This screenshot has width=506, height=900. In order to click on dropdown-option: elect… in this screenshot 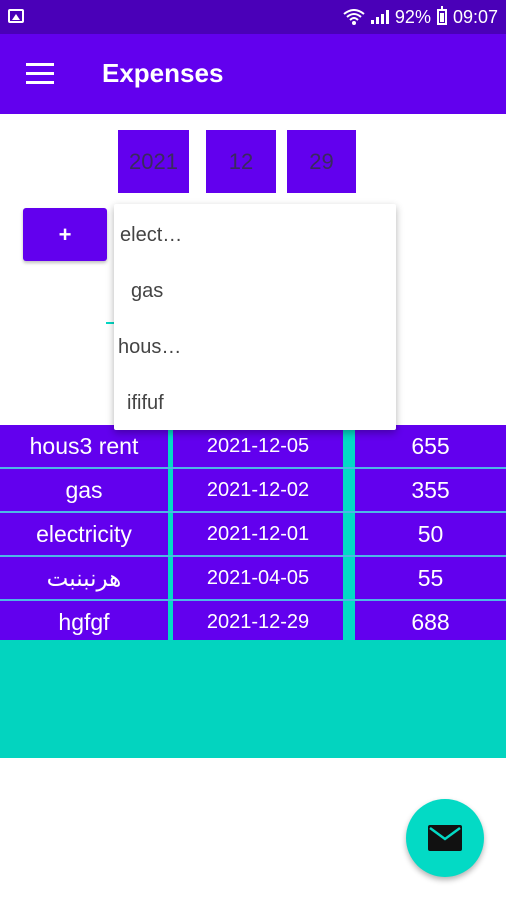, I will do `click(151, 235)`.